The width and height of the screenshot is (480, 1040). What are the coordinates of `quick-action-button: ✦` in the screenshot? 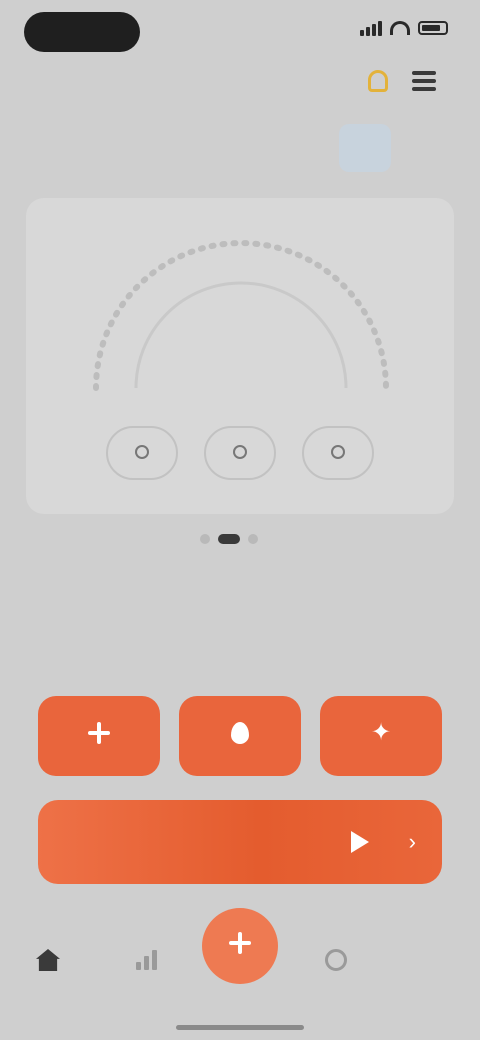 It's located at (381, 736).